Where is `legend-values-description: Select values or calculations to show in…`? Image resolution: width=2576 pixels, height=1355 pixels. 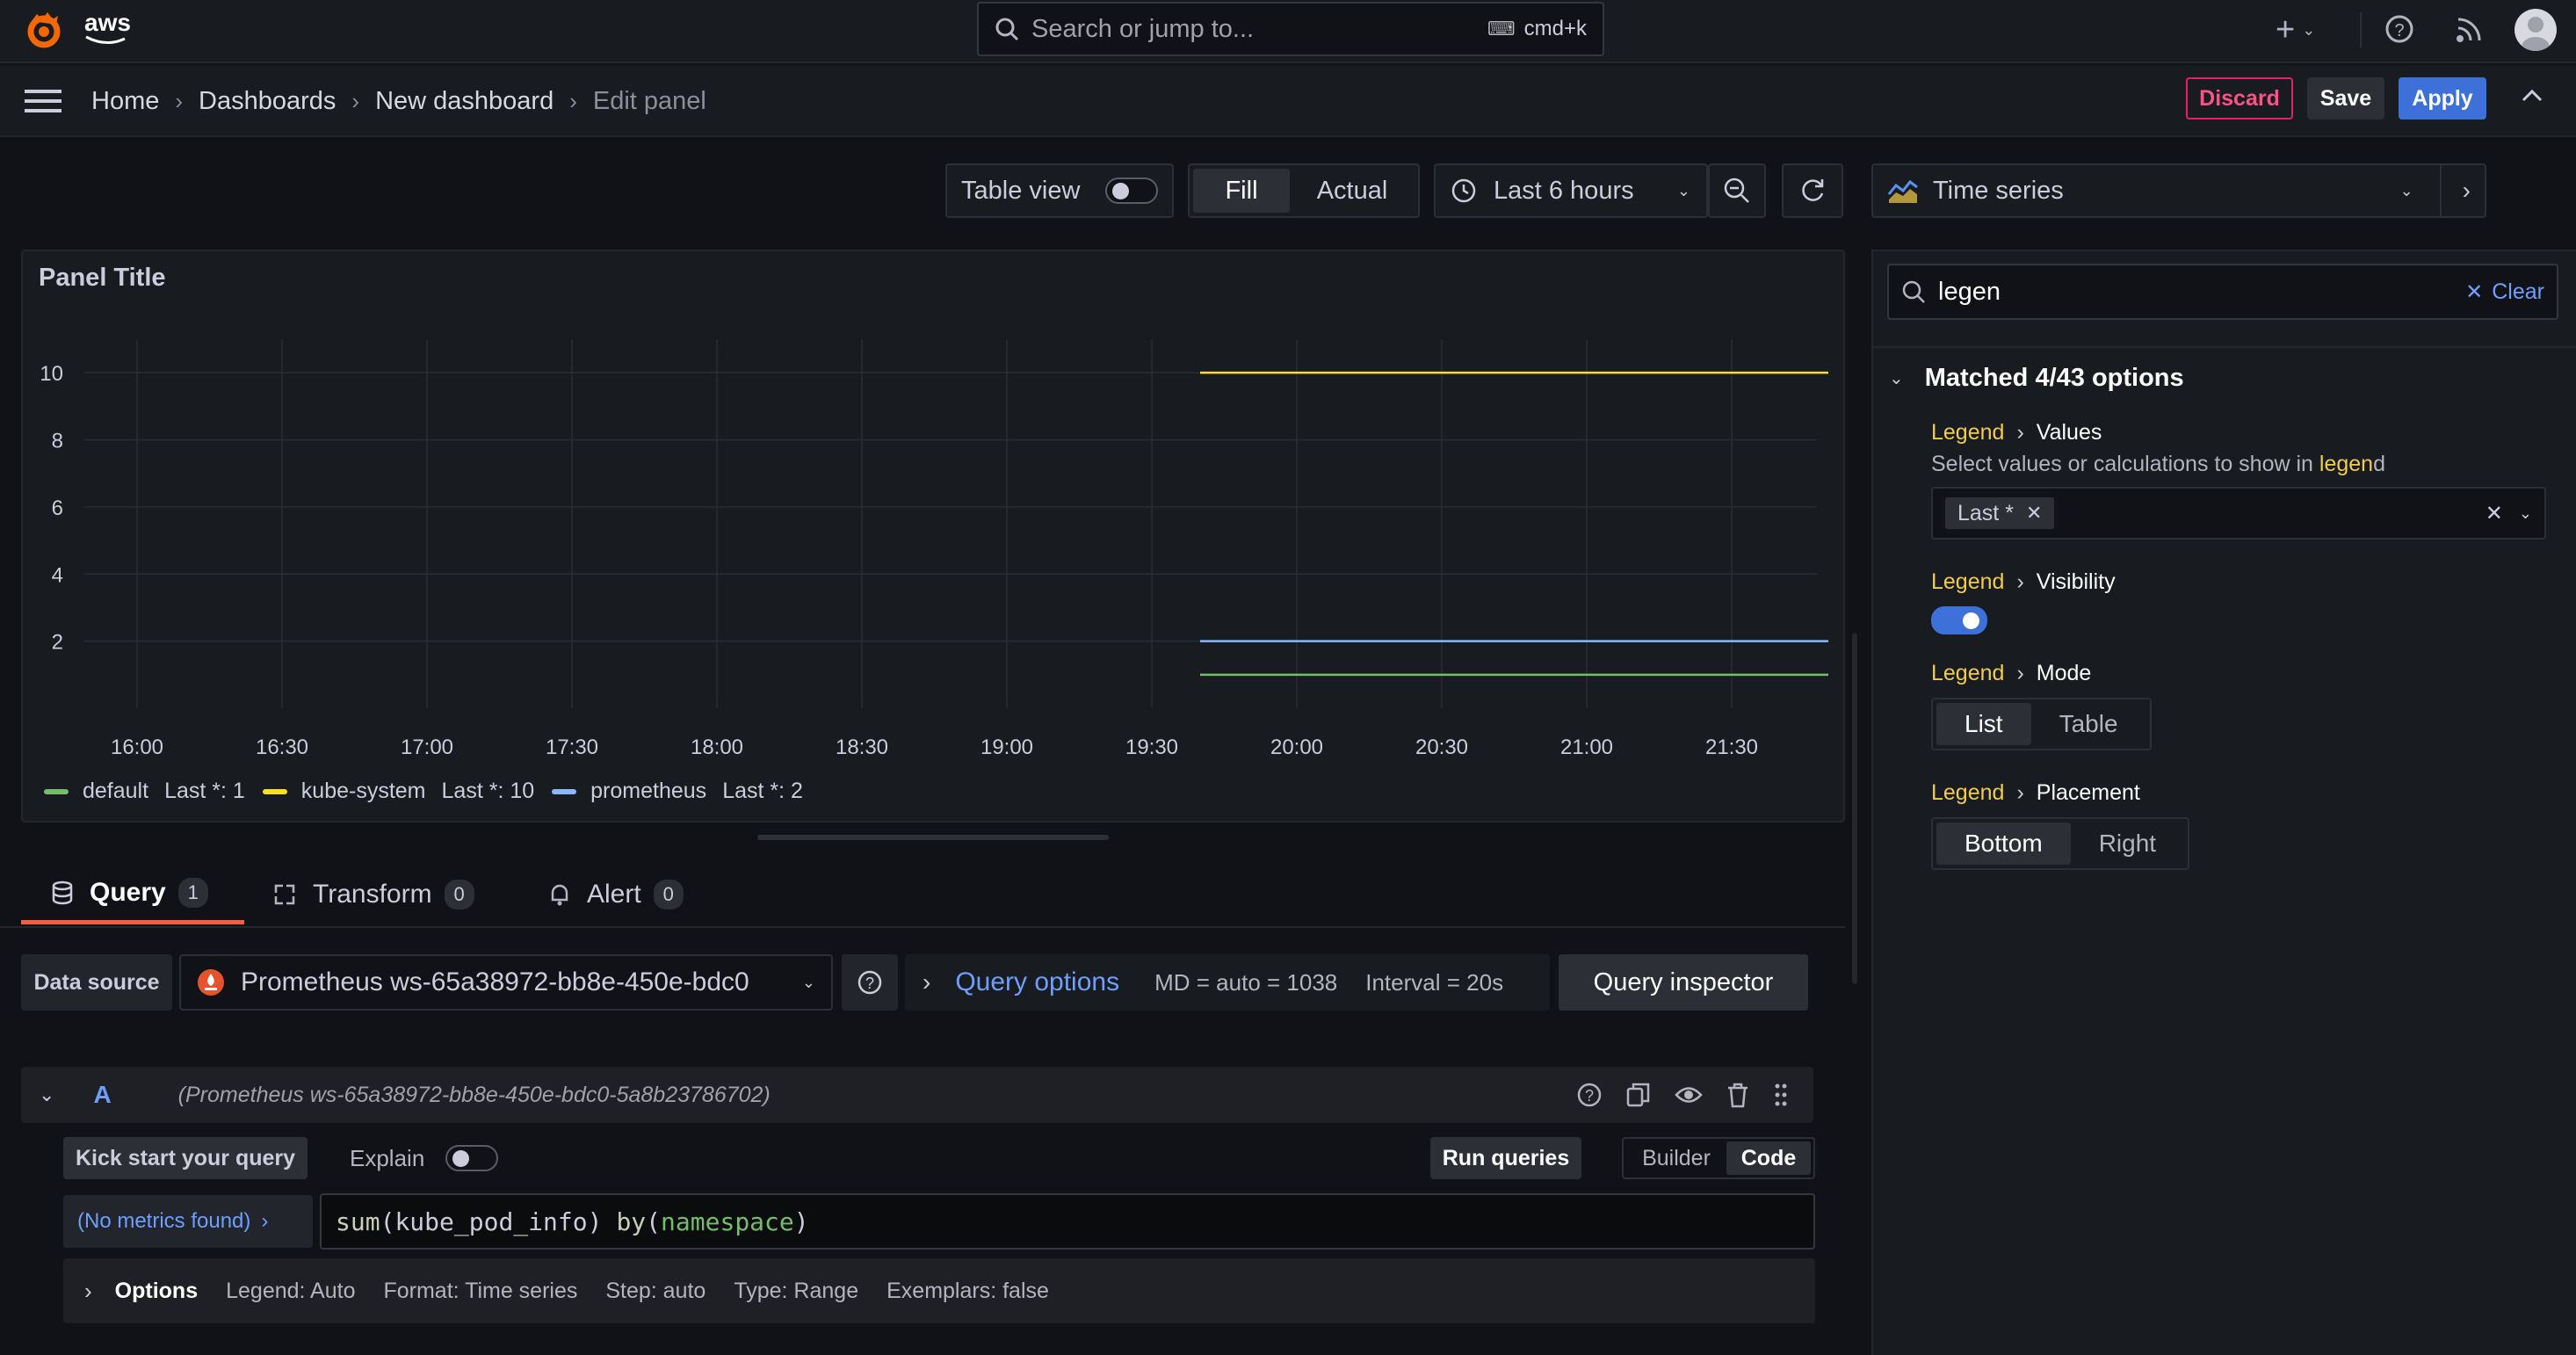 legend-values-description: Select values or calculations to show in… is located at coordinates (2158, 464).